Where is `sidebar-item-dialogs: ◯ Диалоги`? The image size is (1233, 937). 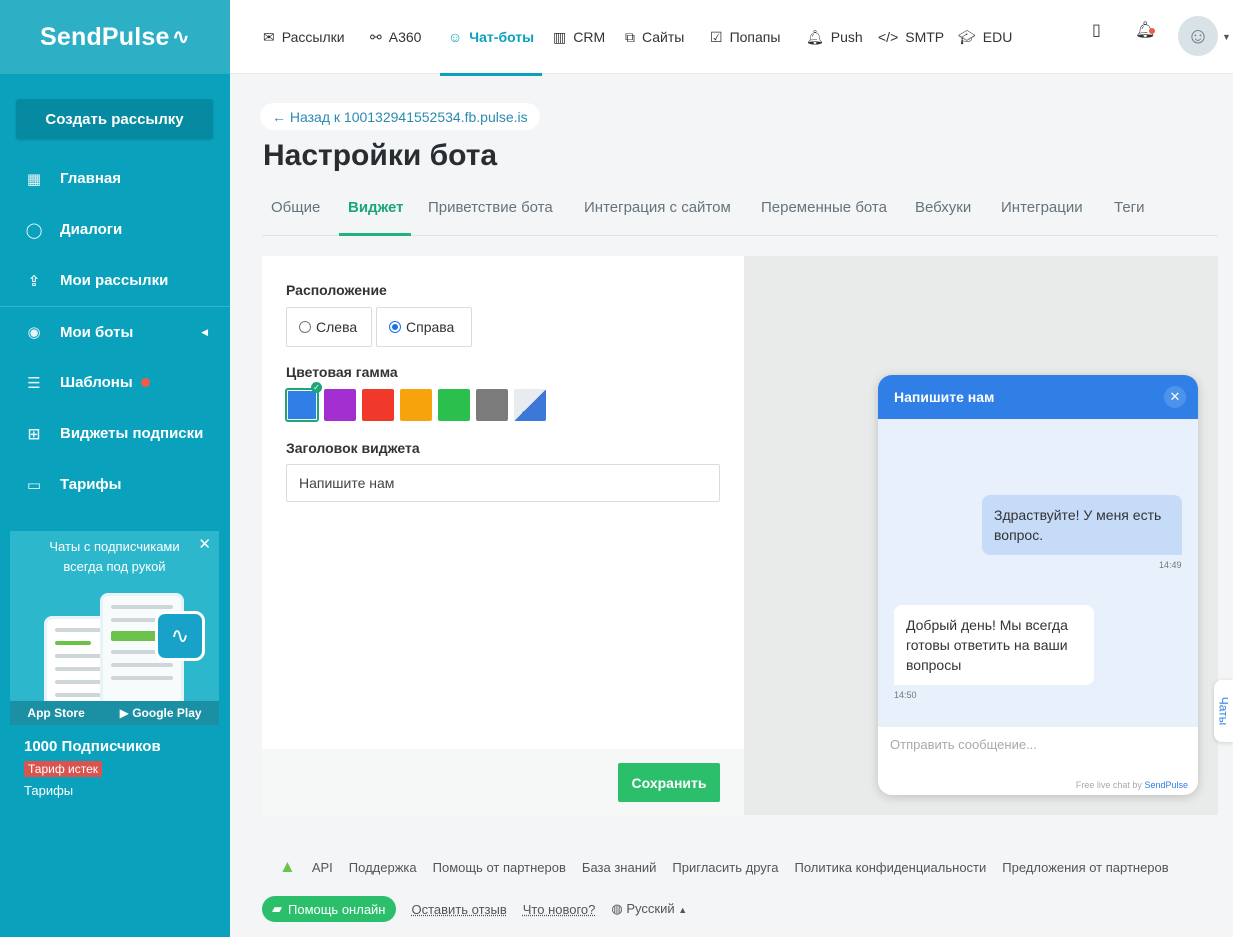 sidebar-item-dialogs: ◯ Диалоги is located at coordinates (115, 229).